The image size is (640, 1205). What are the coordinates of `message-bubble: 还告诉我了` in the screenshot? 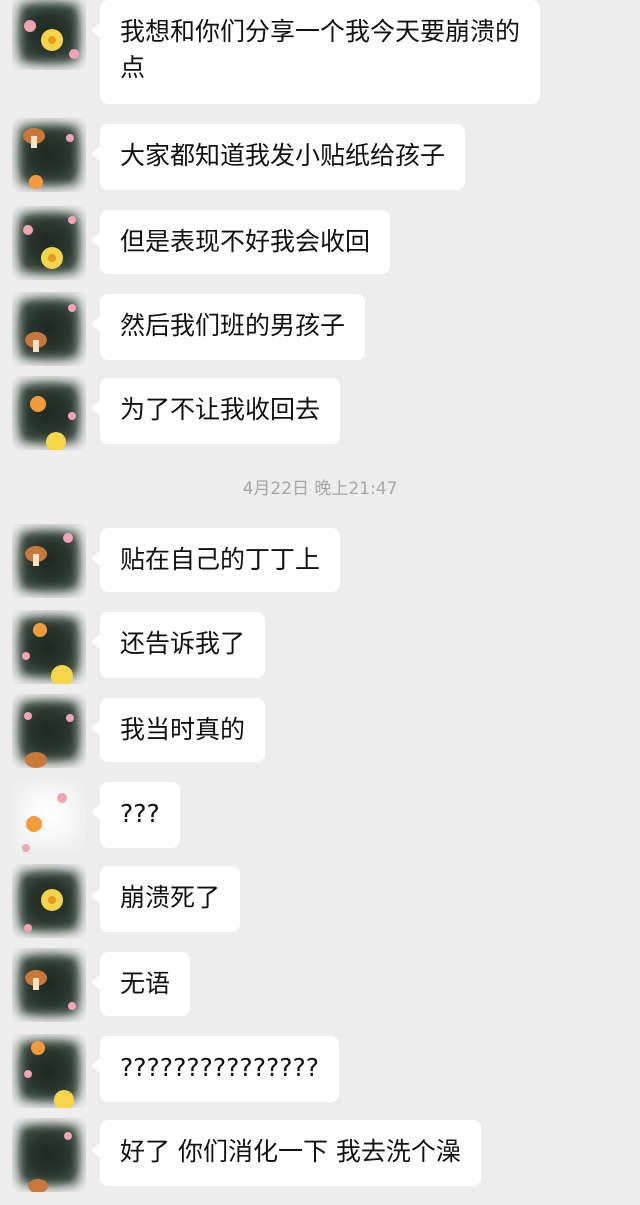 It's located at (178, 645).